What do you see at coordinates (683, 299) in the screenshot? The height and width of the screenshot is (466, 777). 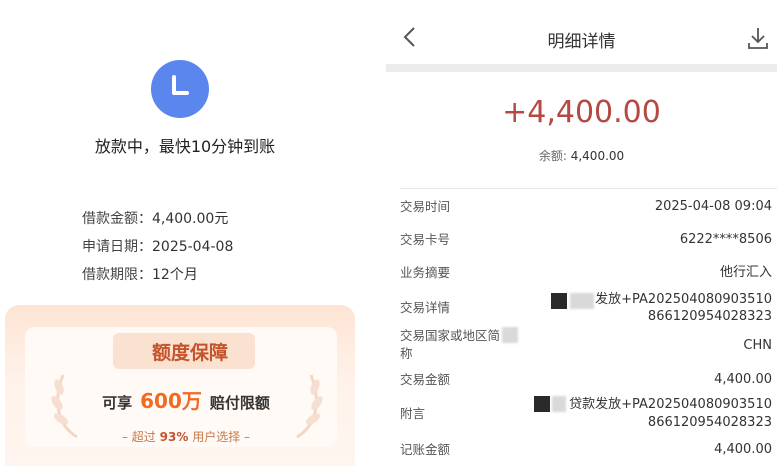 I see `trade-detail-value-1: 发放+PA202504080903510` at bounding box center [683, 299].